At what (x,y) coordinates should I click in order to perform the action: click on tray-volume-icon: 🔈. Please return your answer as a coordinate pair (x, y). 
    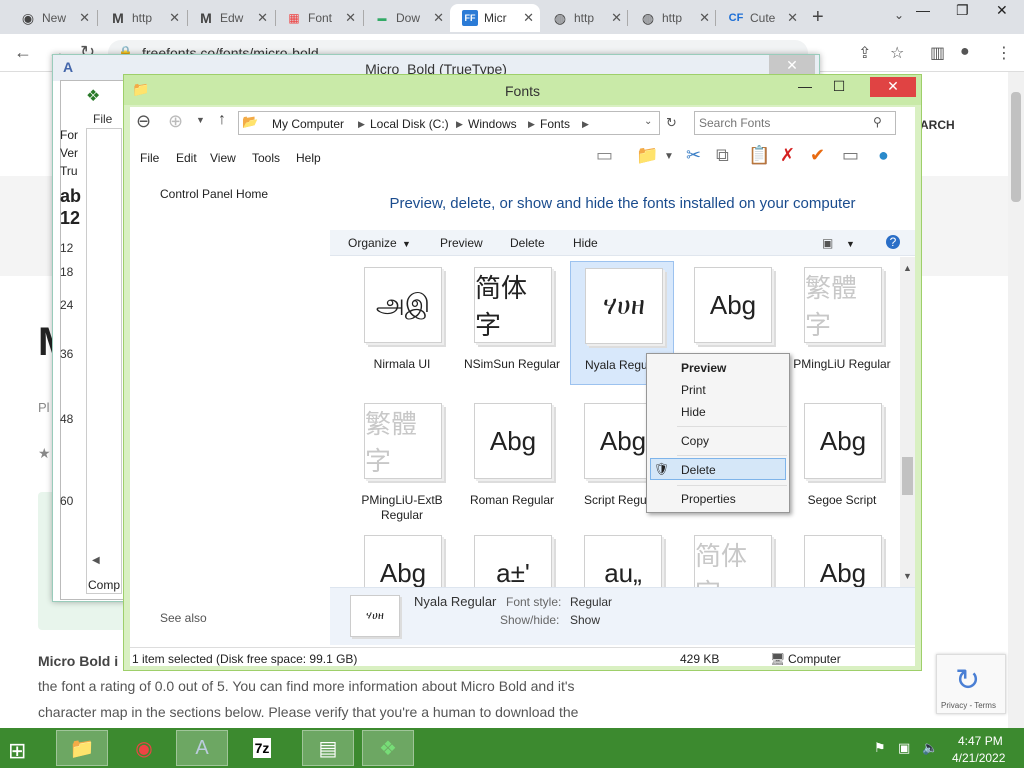
    Looking at the image, I should click on (930, 748).